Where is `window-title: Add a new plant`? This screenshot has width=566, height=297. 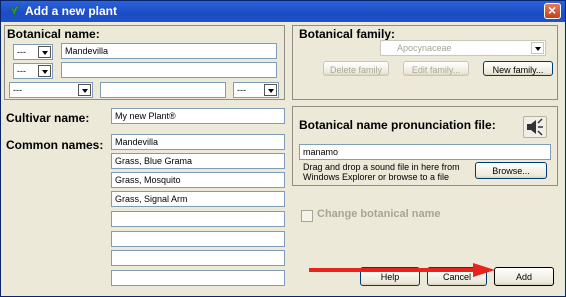
window-title: Add a new plant is located at coordinates (71, 11).